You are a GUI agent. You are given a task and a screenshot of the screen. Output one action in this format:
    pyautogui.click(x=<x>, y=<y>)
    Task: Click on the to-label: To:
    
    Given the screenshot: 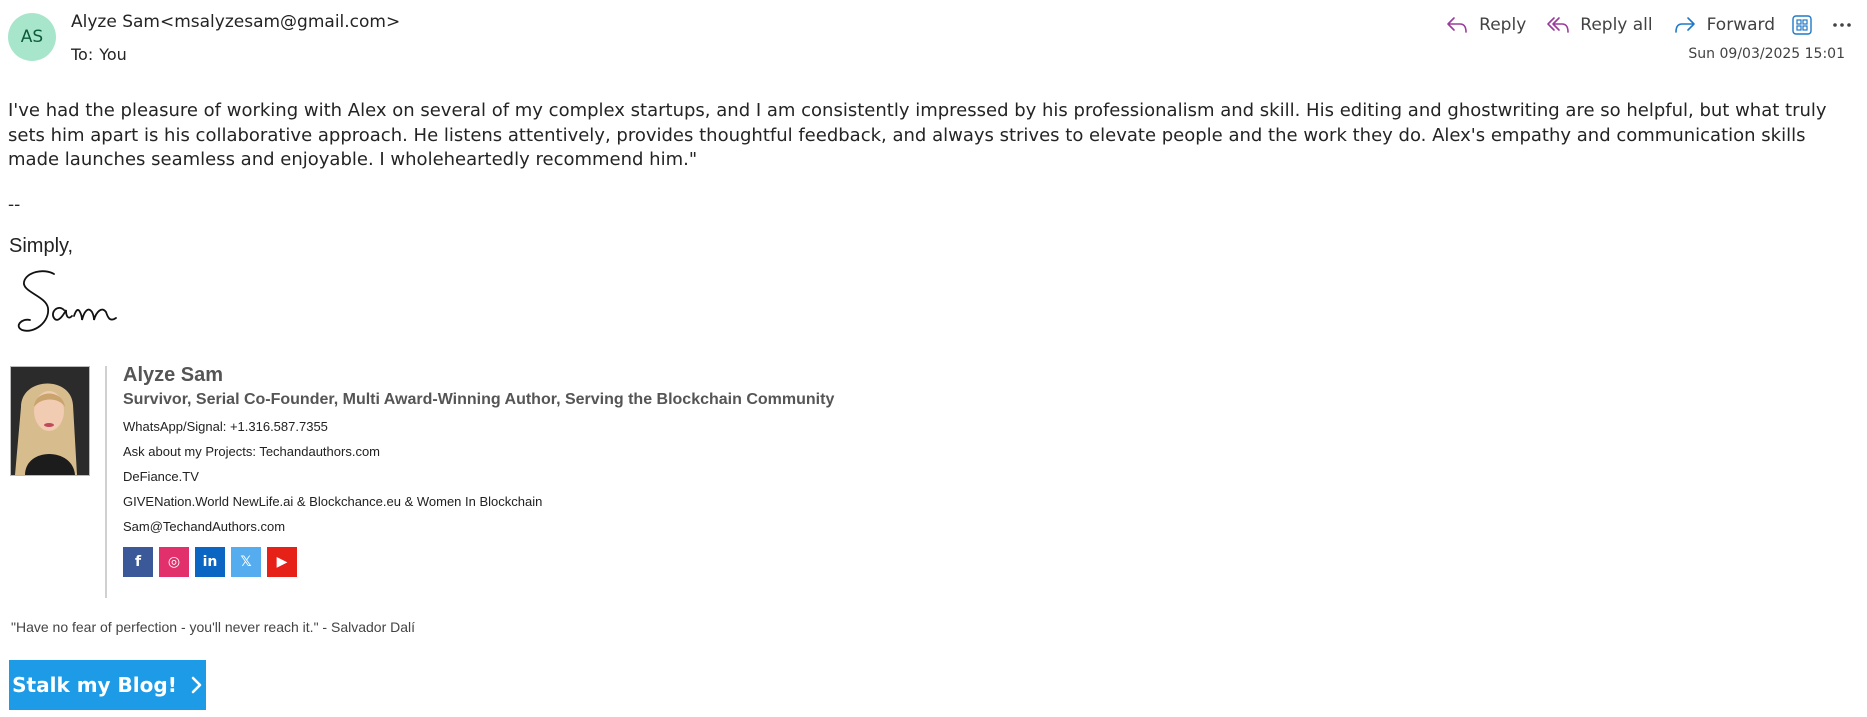 What is the action you would take?
    pyautogui.click(x=82, y=54)
    